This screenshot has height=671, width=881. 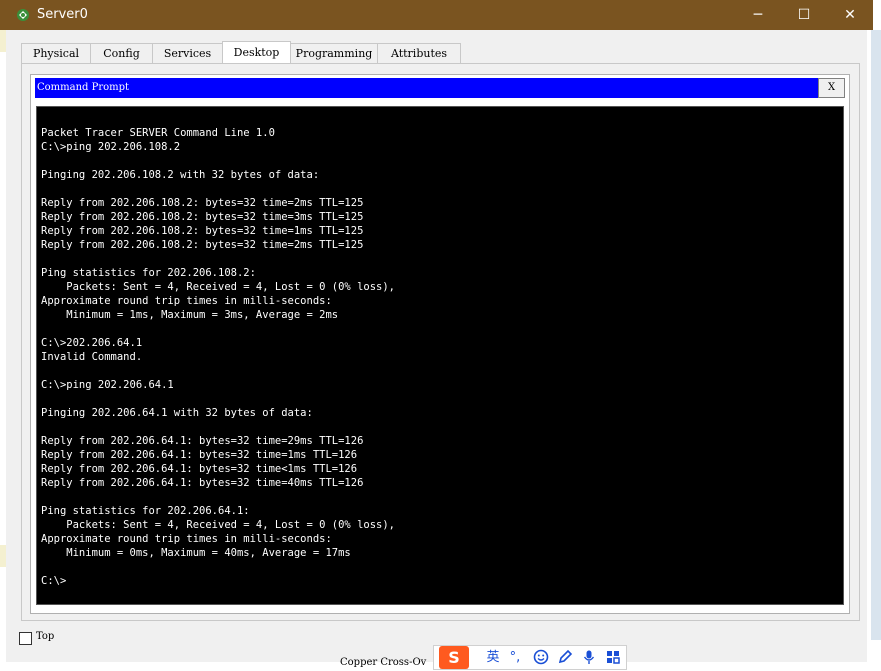 I want to click on command-prompt-title-bar: Command Prompt, so click(x=426, y=88).